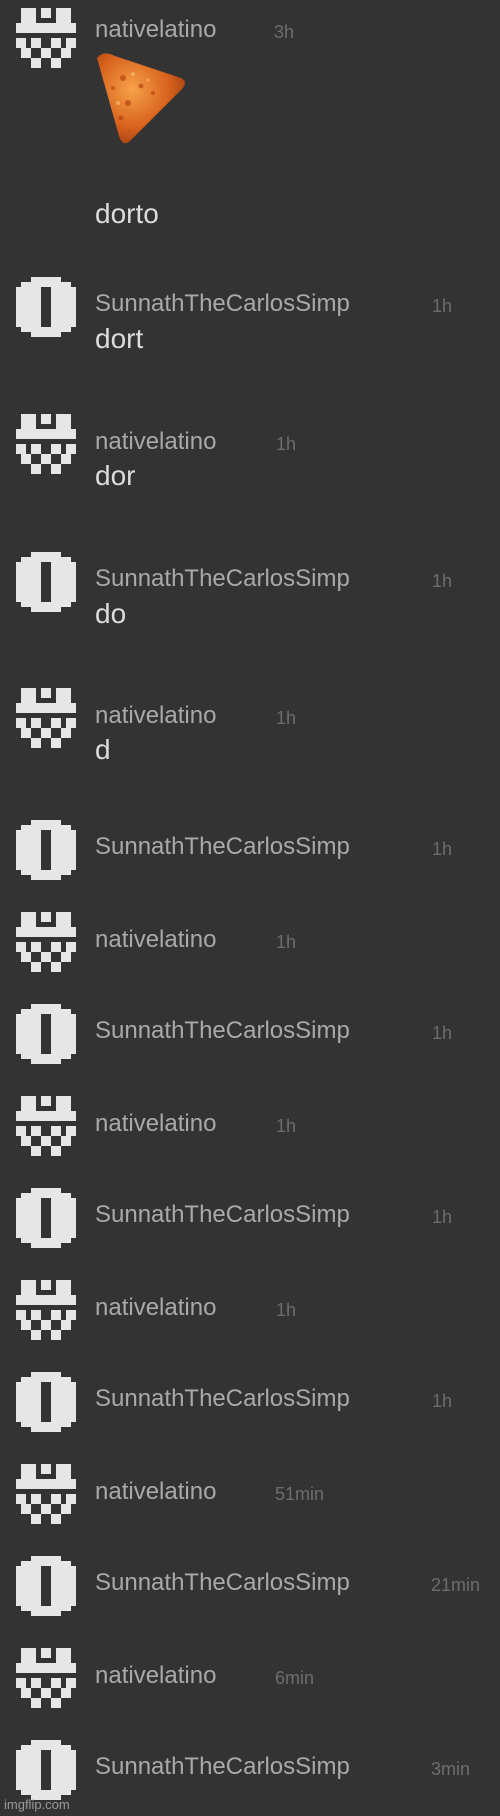 Image resolution: width=500 pixels, height=1816 pixels. What do you see at coordinates (115, 475) in the screenshot?
I see `message-text: dor` at bounding box center [115, 475].